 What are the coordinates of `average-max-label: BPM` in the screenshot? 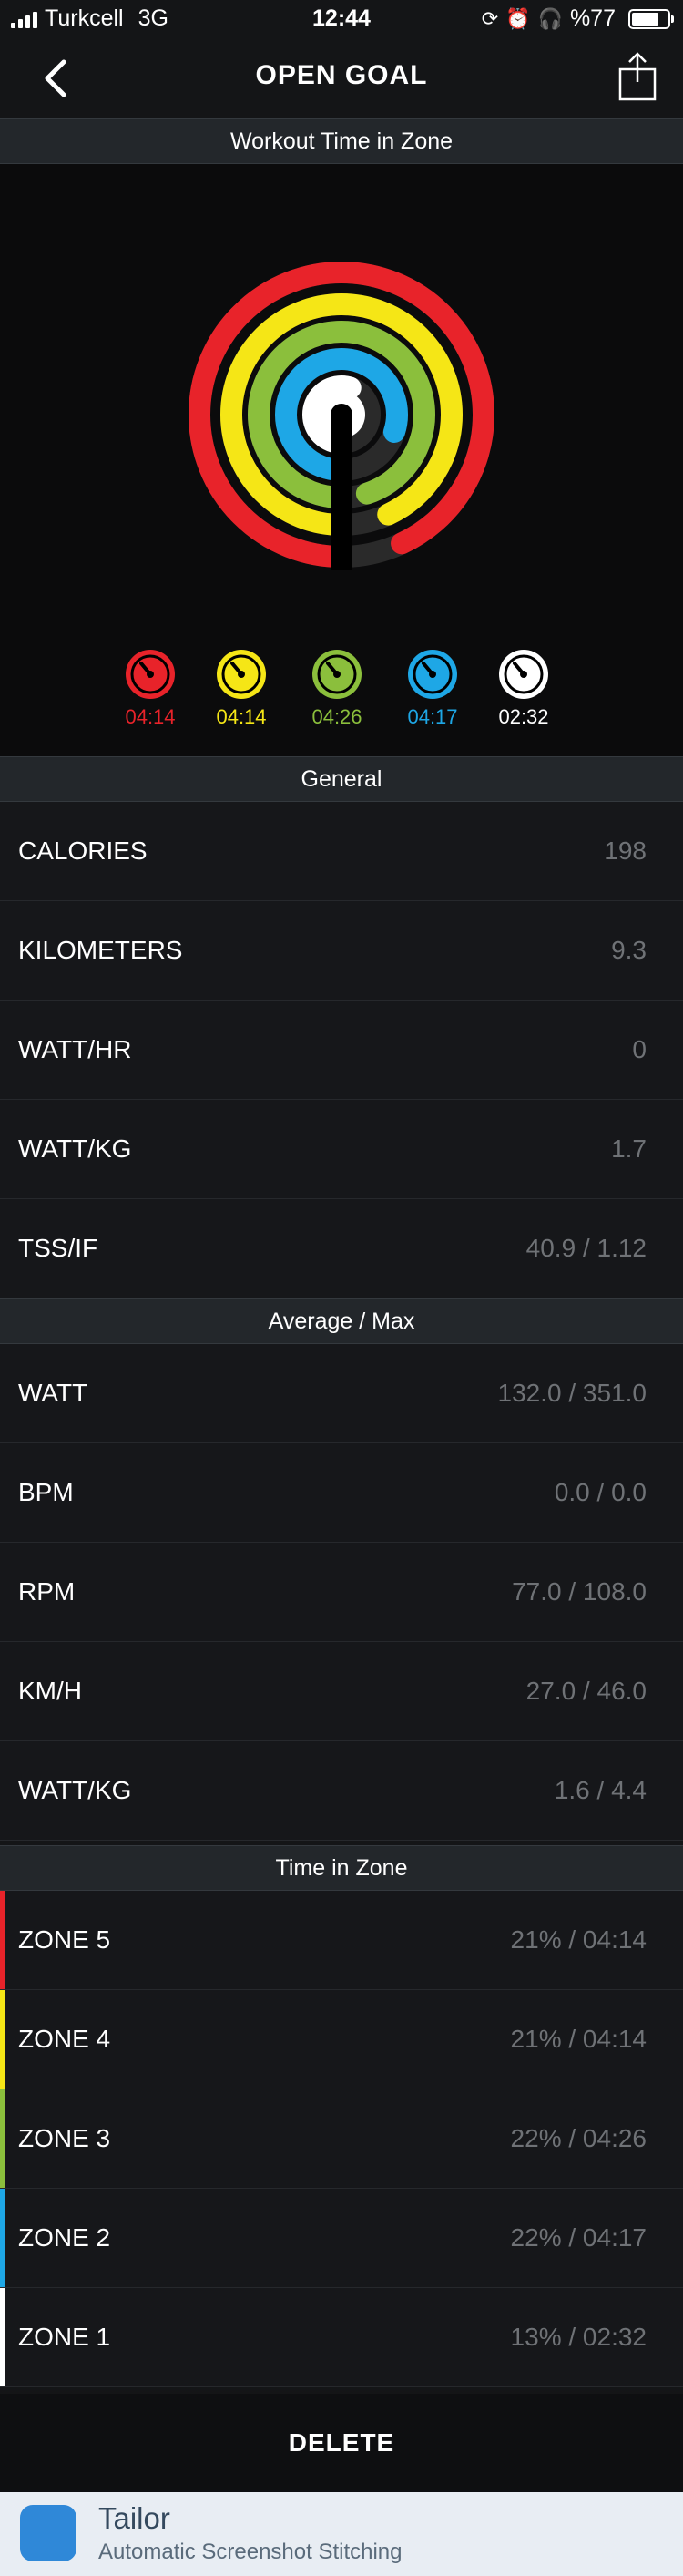 It's located at (46, 1492).